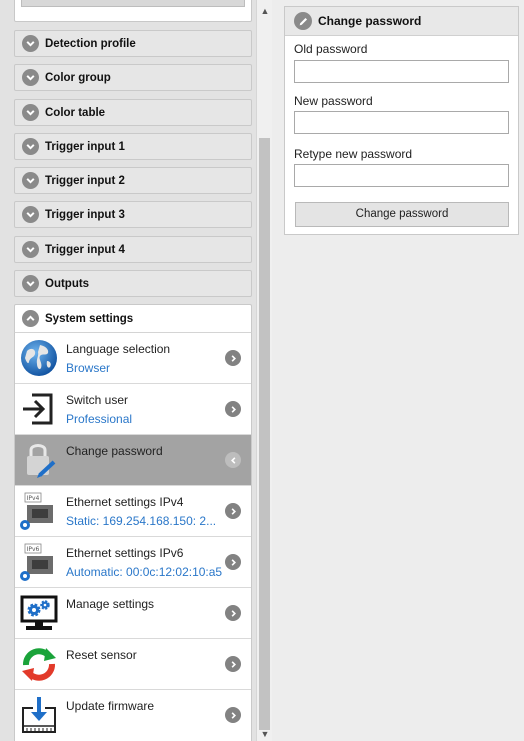 Image resolution: width=524 pixels, height=741 pixels. Describe the element at coordinates (99, 419) in the screenshot. I see `menu-item-value: Professional` at that location.